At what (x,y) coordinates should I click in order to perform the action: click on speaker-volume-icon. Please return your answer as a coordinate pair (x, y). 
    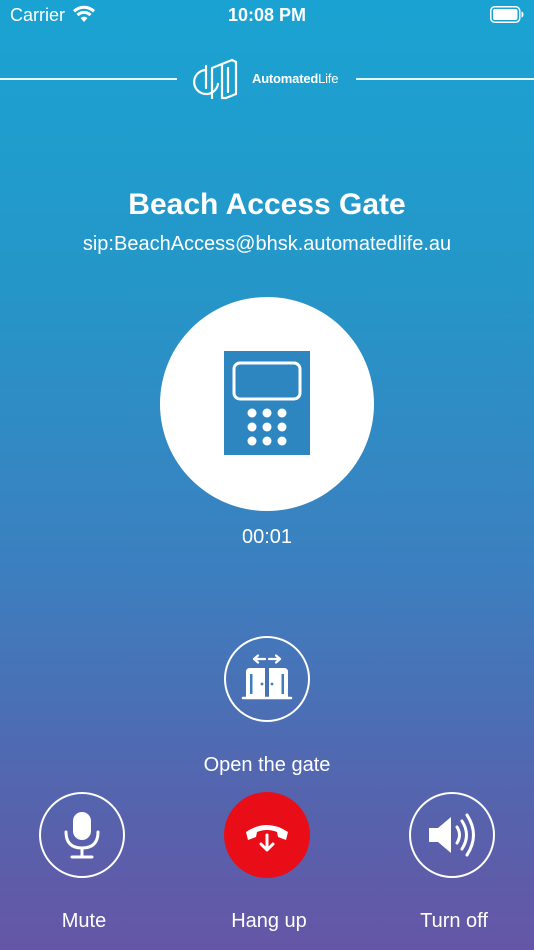
    Looking at the image, I should click on (452, 835).